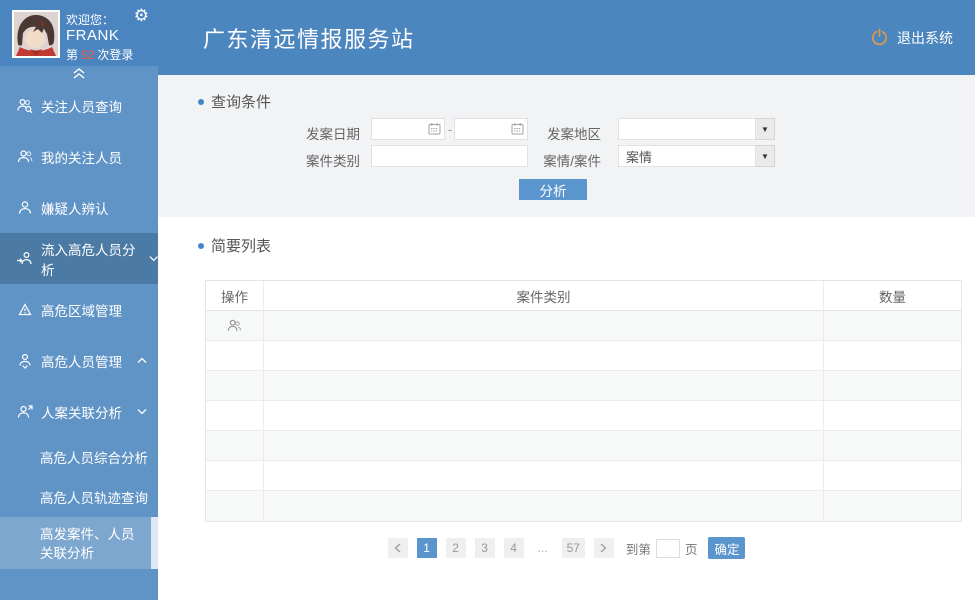  What do you see at coordinates (491, 129) in the screenshot?
I see `case-date-end-group` at bounding box center [491, 129].